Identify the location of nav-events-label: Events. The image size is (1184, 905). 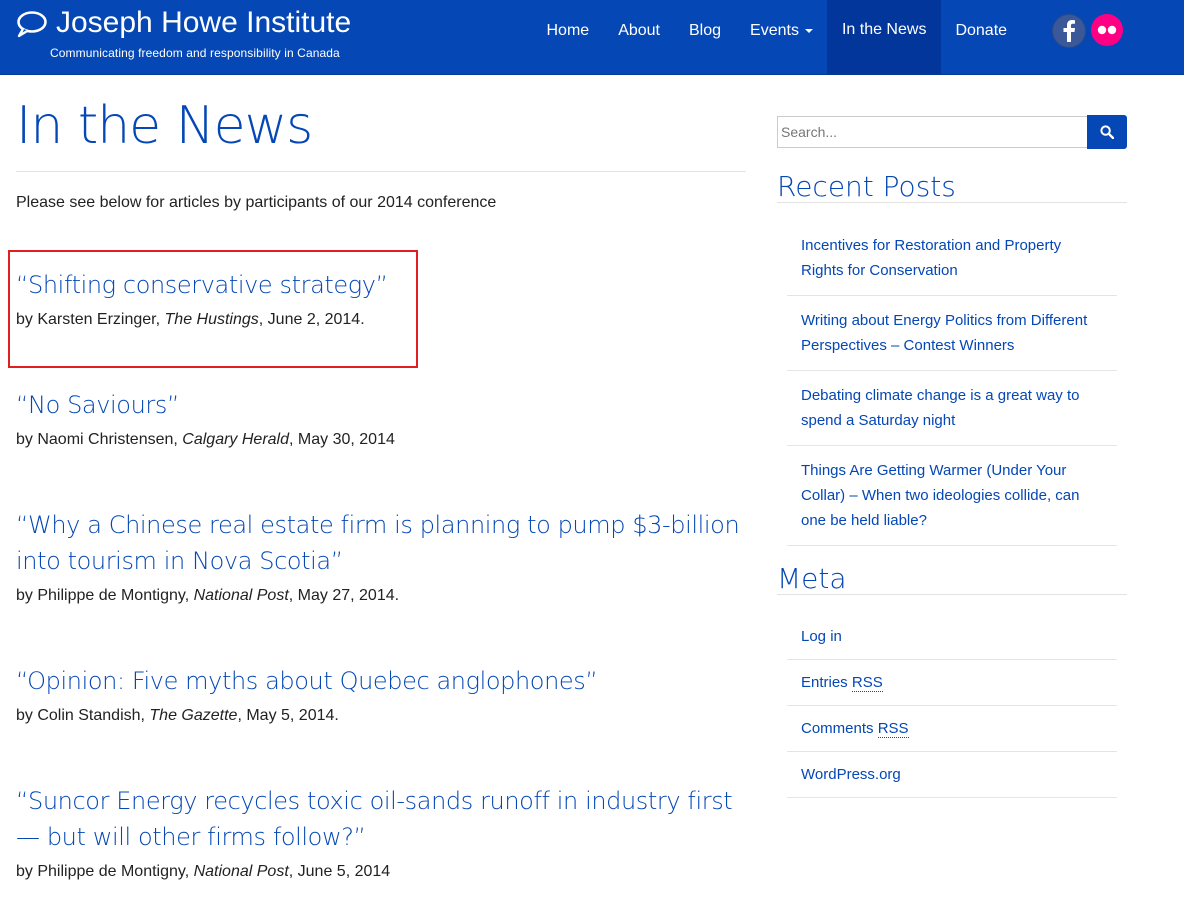
(774, 30).